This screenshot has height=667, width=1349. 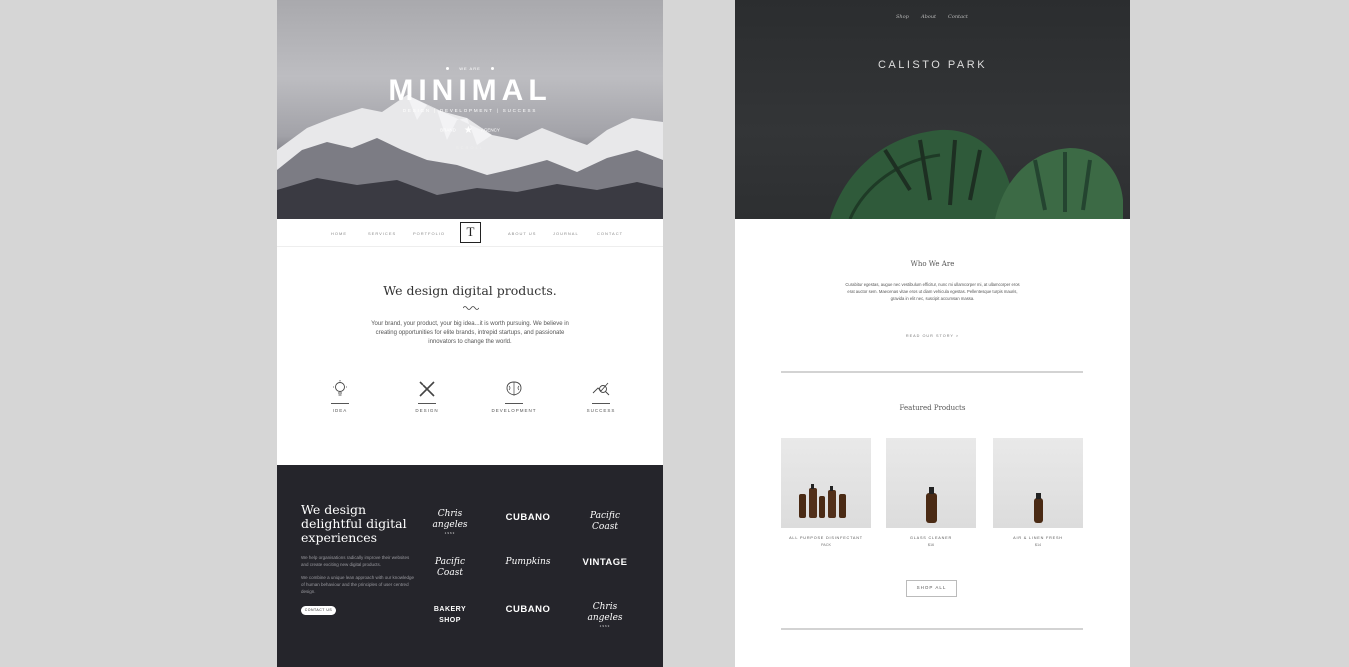 What do you see at coordinates (931, 545) in the screenshot?
I see `product-price: $16` at bounding box center [931, 545].